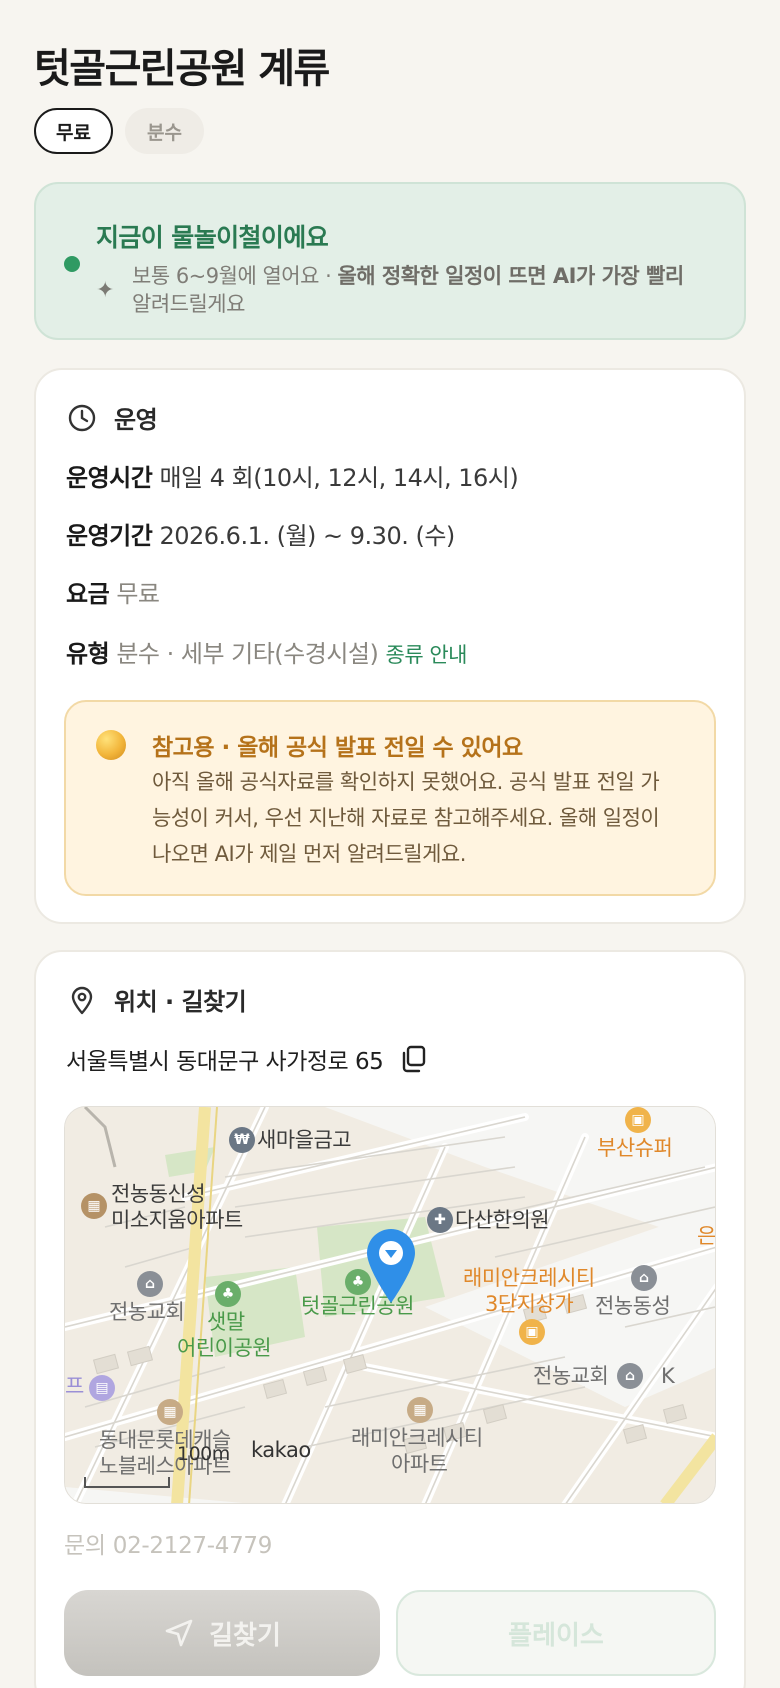  Describe the element at coordinates (82, 1000) in the screenshot. I see `location-pin-icon` at that location.